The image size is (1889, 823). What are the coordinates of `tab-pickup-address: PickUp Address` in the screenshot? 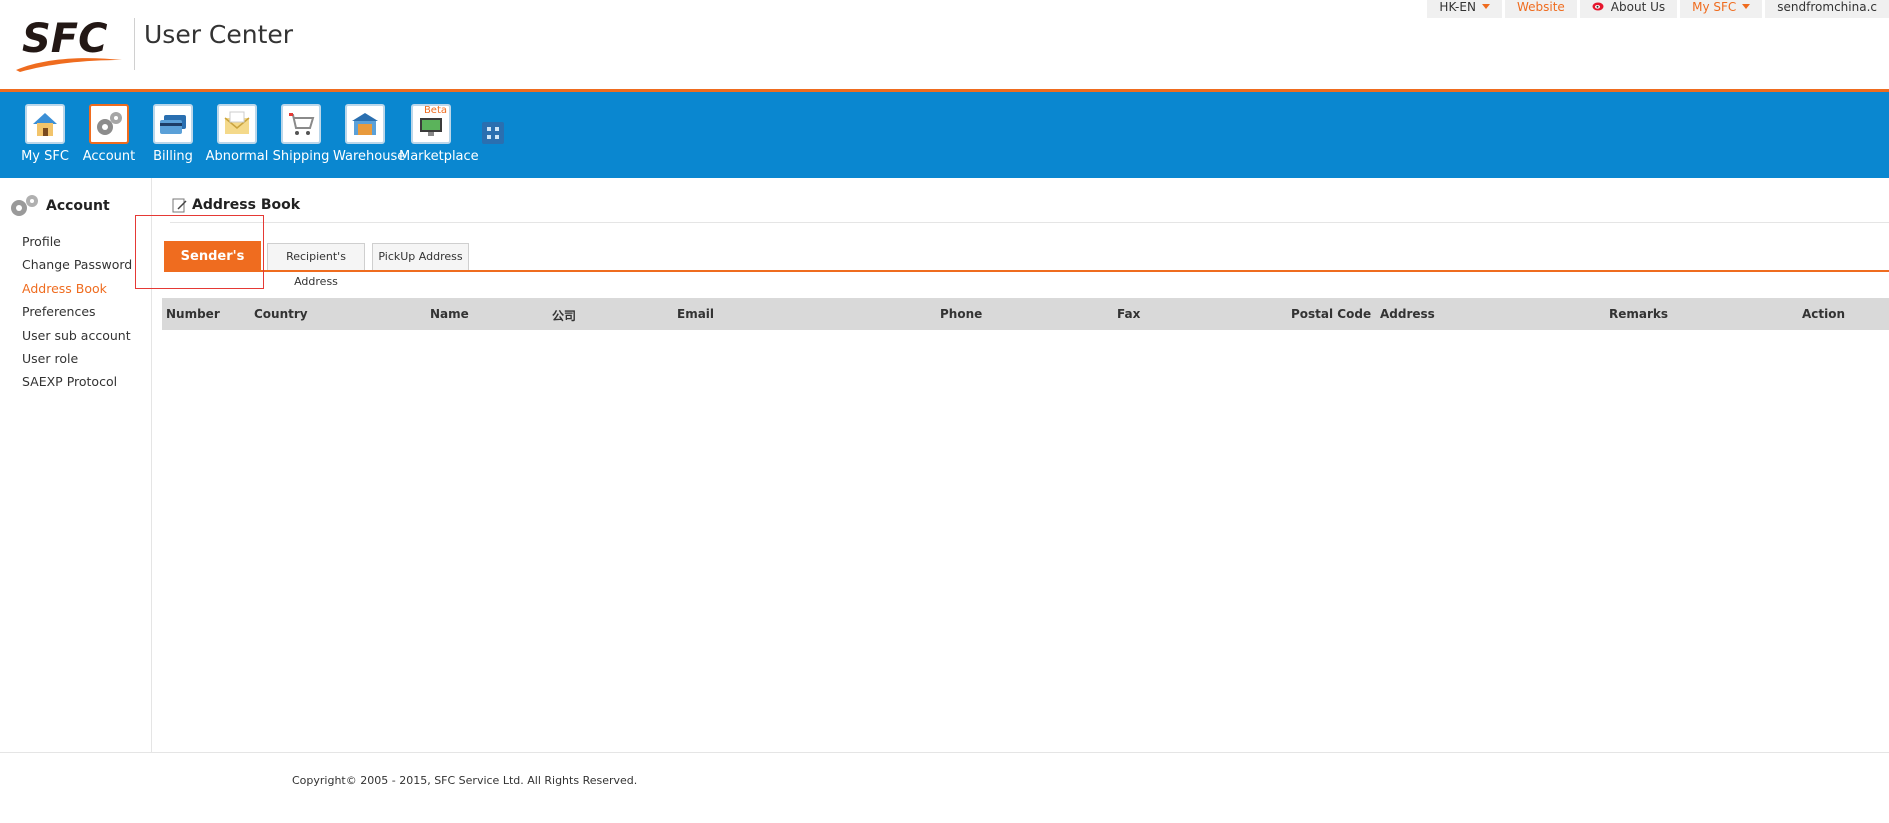 It's located at (420, 256).